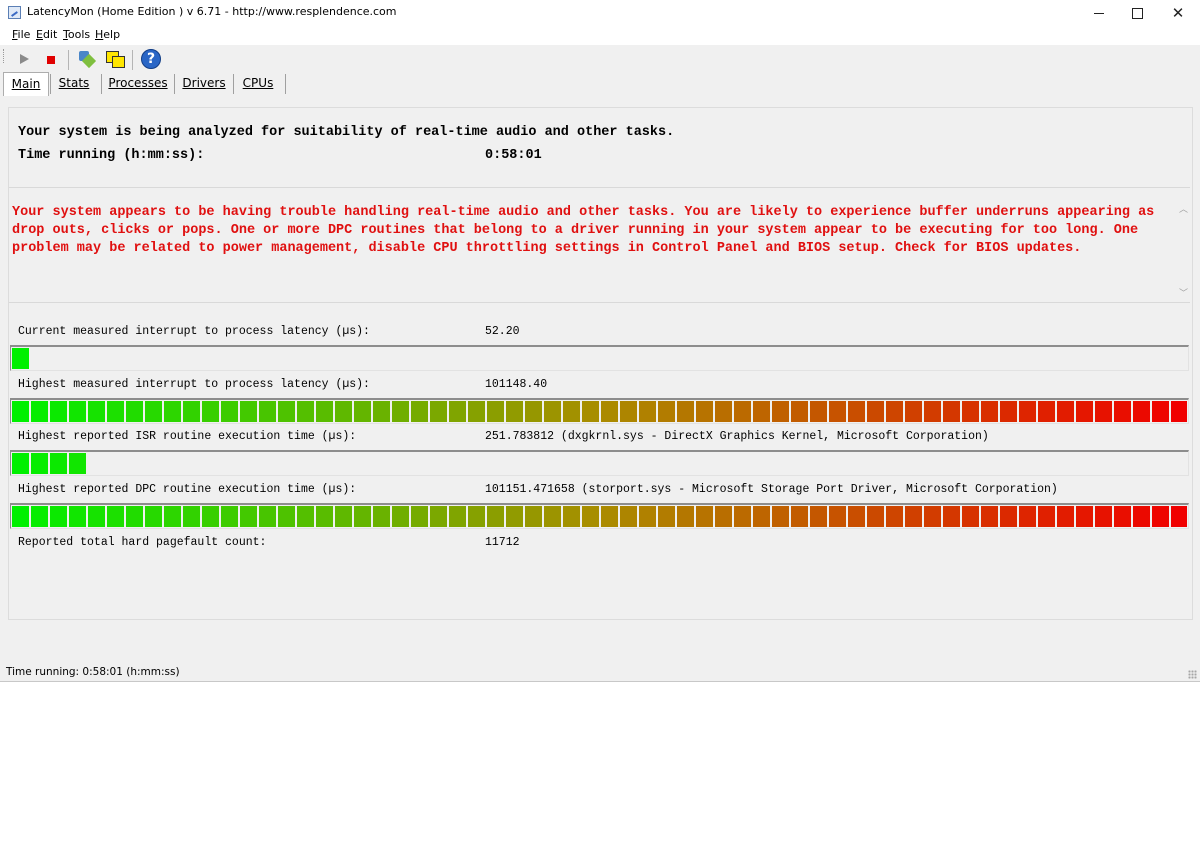 The width and height of the screenshot is (1200, 858). What do you see at coordinates (115, 59) in the screenshot?
I see `windows-icon` at bounding box center [115, 59].